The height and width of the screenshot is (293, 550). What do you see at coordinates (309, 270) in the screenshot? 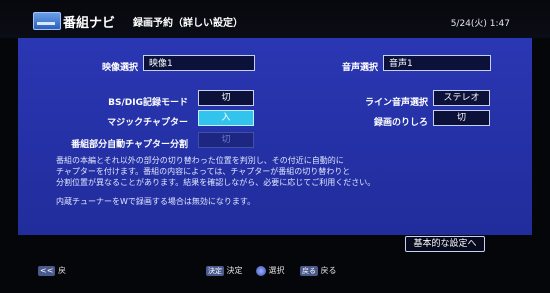
I see `return-key-icon: 戻る` at bounding box center [309, 270].